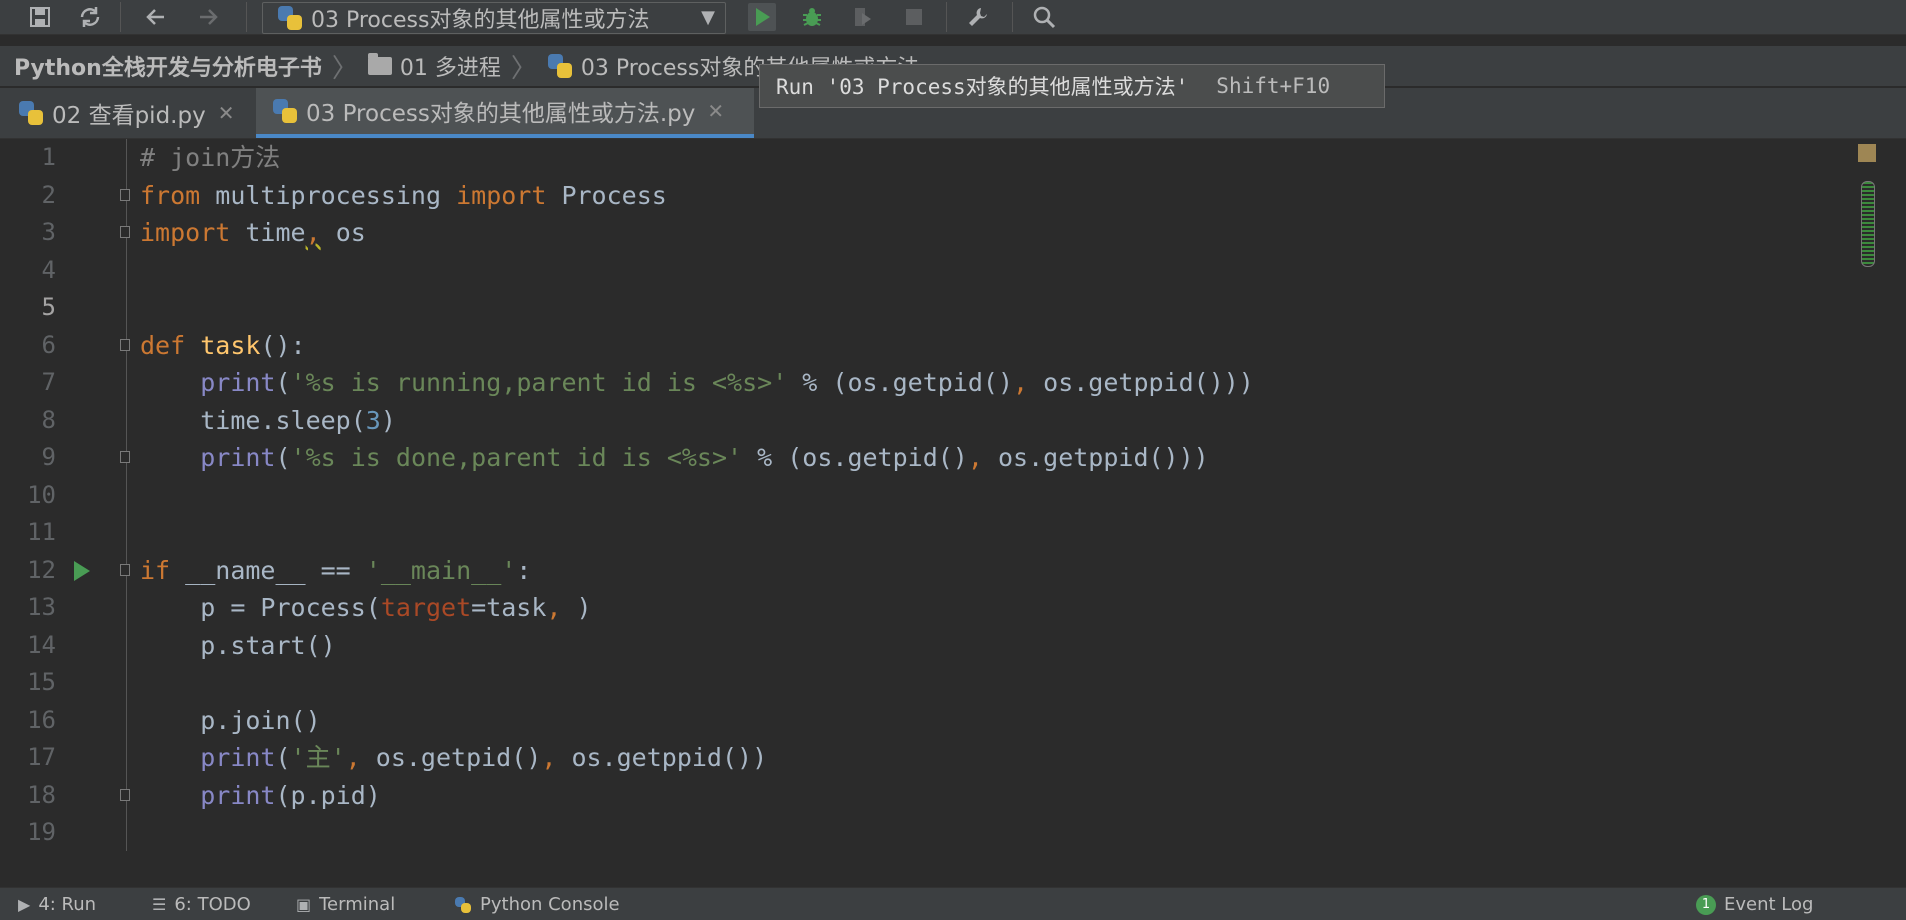 The image size is (1906, 920). Describe the element at coordinates (90, 17) in the screenshot. I see `sync-icon` at that location.